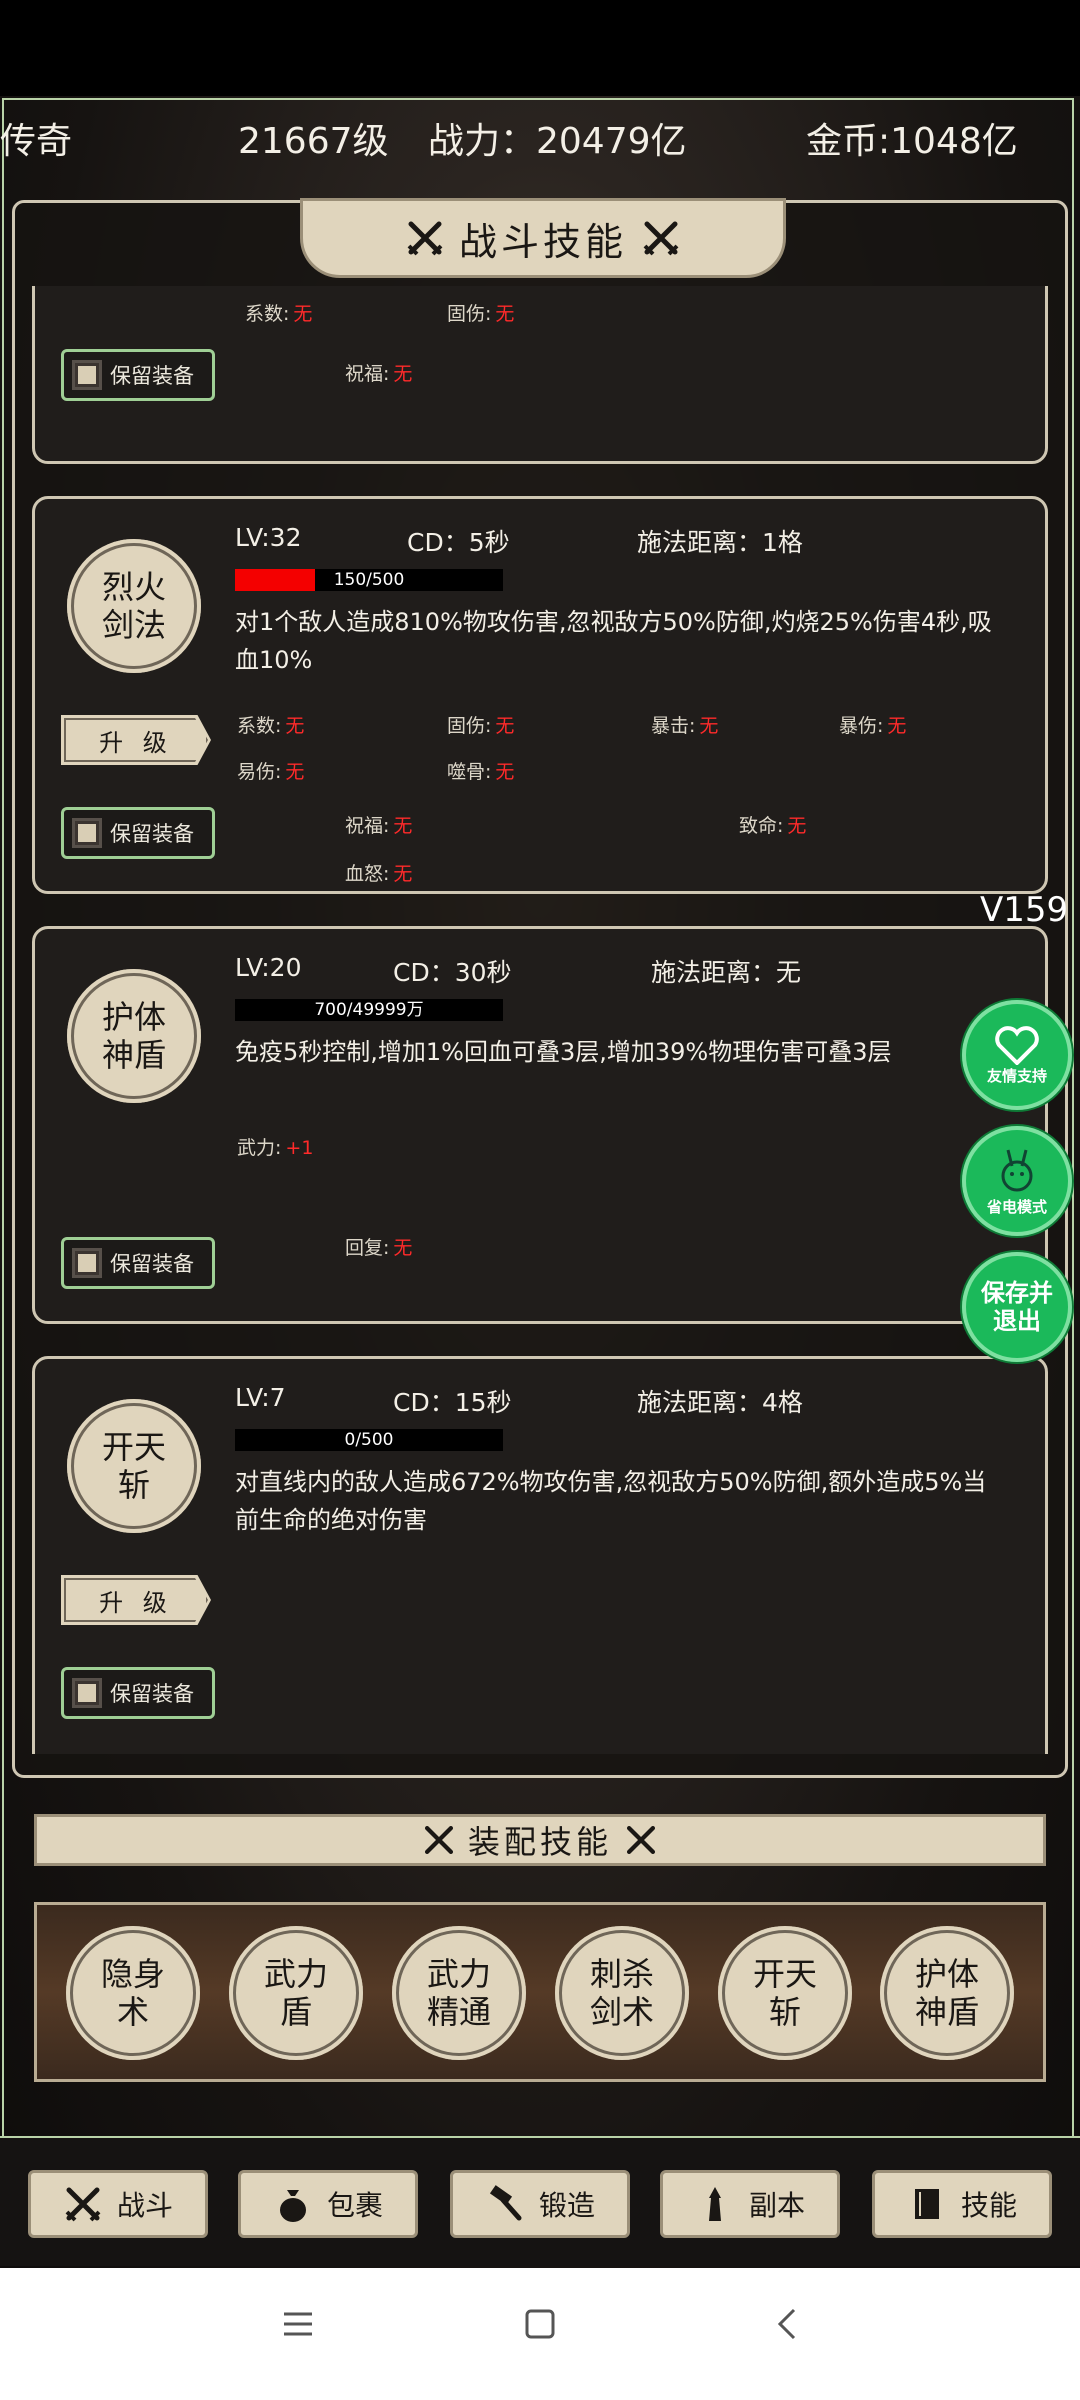  I want to click on home-icon, so click(540, 2324).